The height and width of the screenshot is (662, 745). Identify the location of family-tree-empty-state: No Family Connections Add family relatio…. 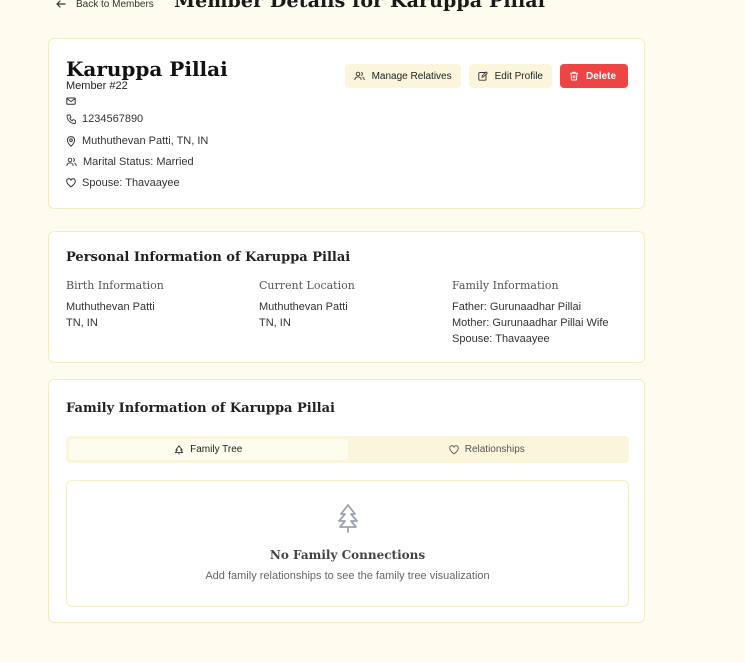
(347, 543).